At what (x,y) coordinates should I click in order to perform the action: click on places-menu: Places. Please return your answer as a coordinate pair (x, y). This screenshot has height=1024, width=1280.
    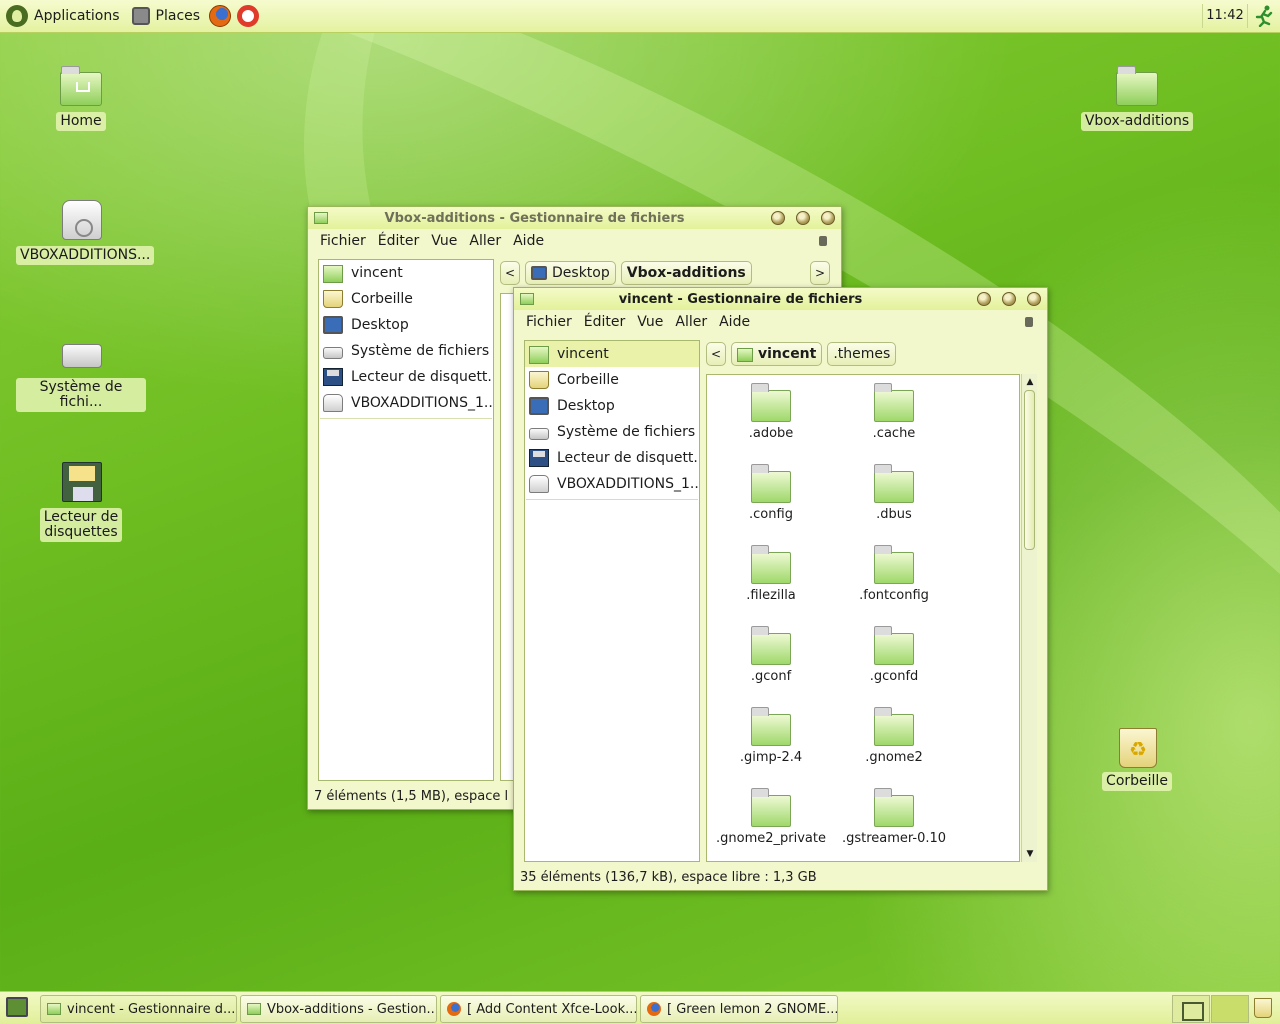
    Looking at the image, I should click on (166, 16).